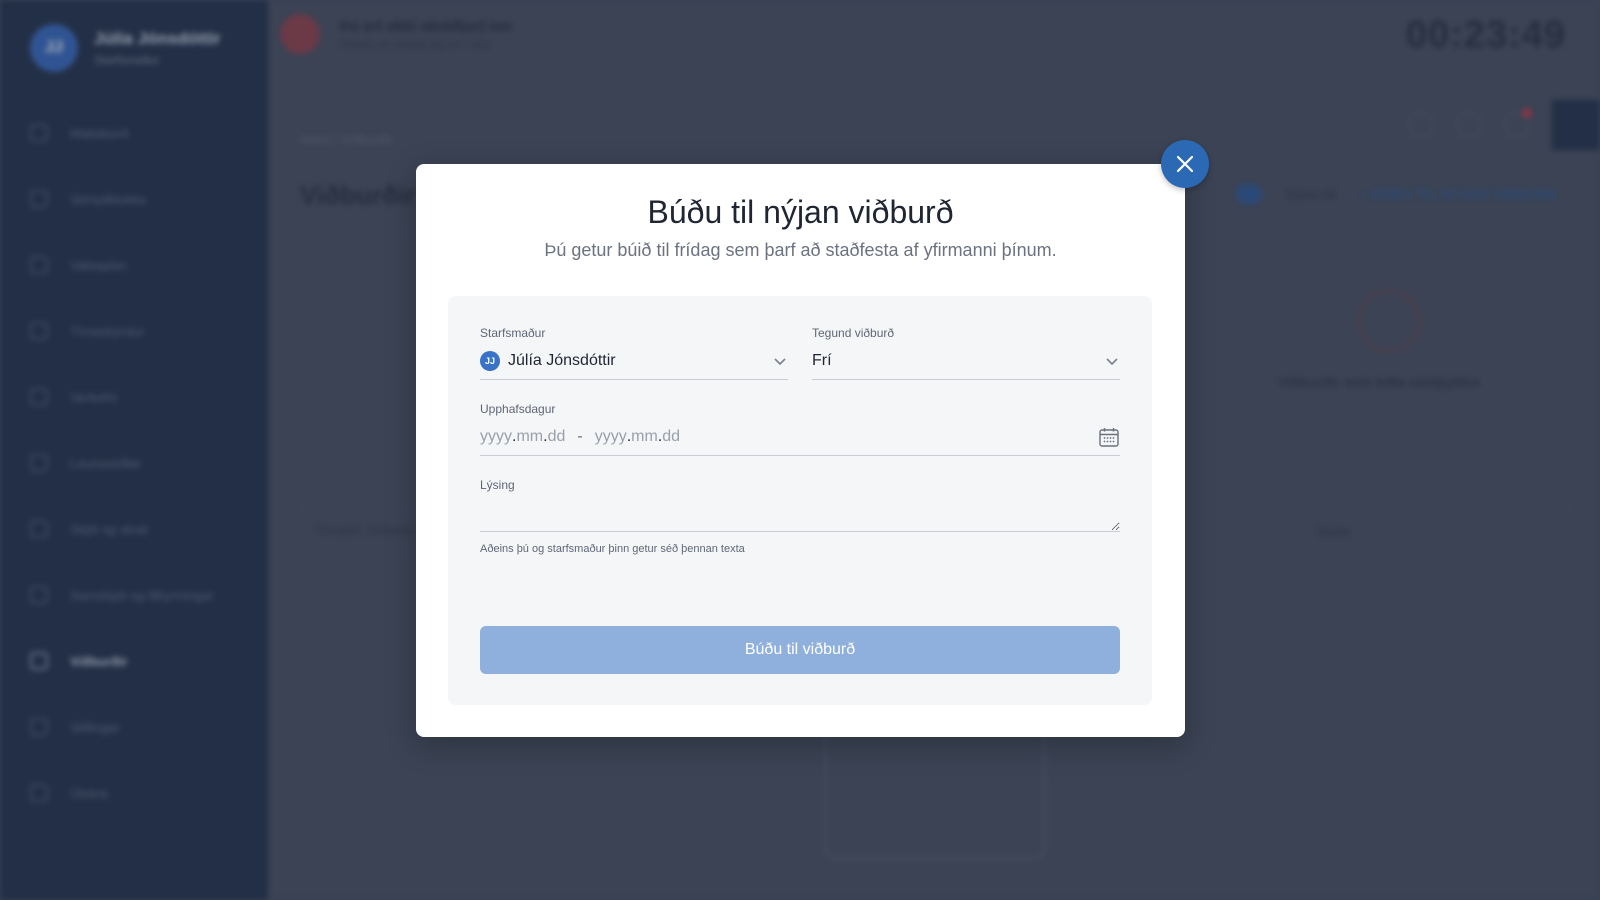 The width and height of the screenshot is (1600, 900). What do you see at coordinates (966, 361) in the screenshot?
I see `event-type-select: Frí` at bounding box center [966, 361].